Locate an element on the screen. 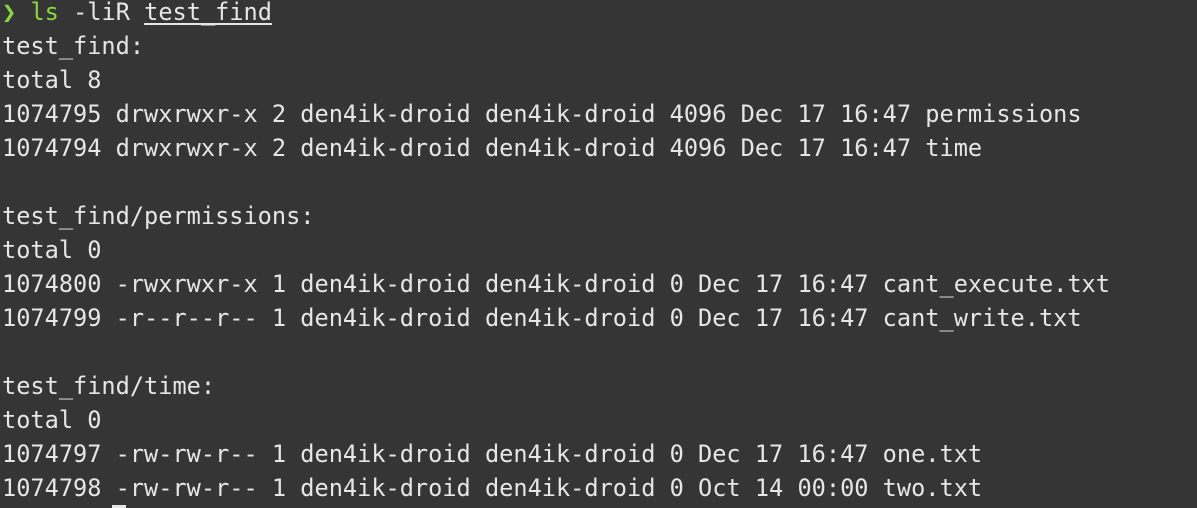  command-flags: -liR is located at coordinates (101, 13).